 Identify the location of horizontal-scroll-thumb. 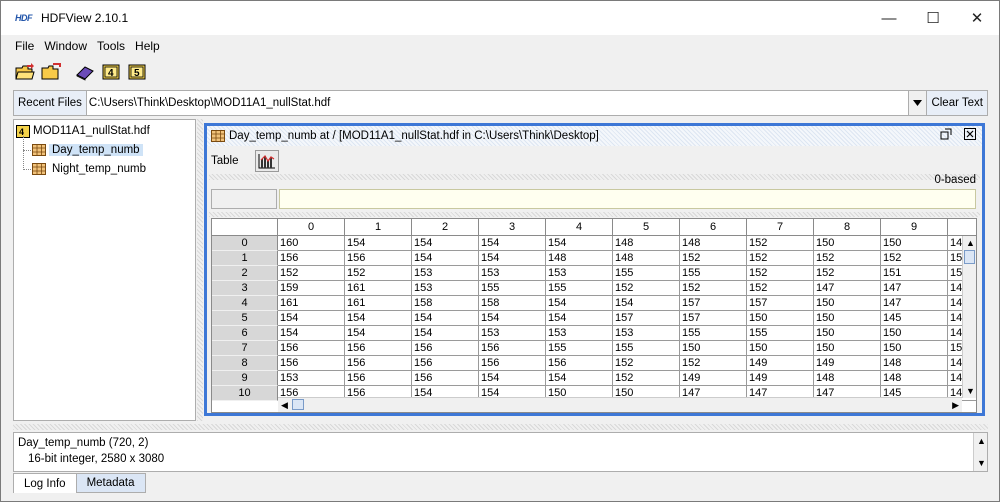
(298, 404).